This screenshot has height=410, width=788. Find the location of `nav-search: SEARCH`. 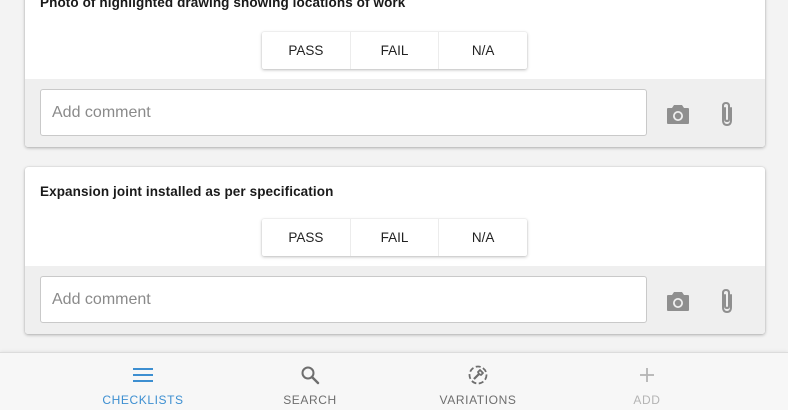

nav-search: SEARCH is located at coordinates (310, 381).